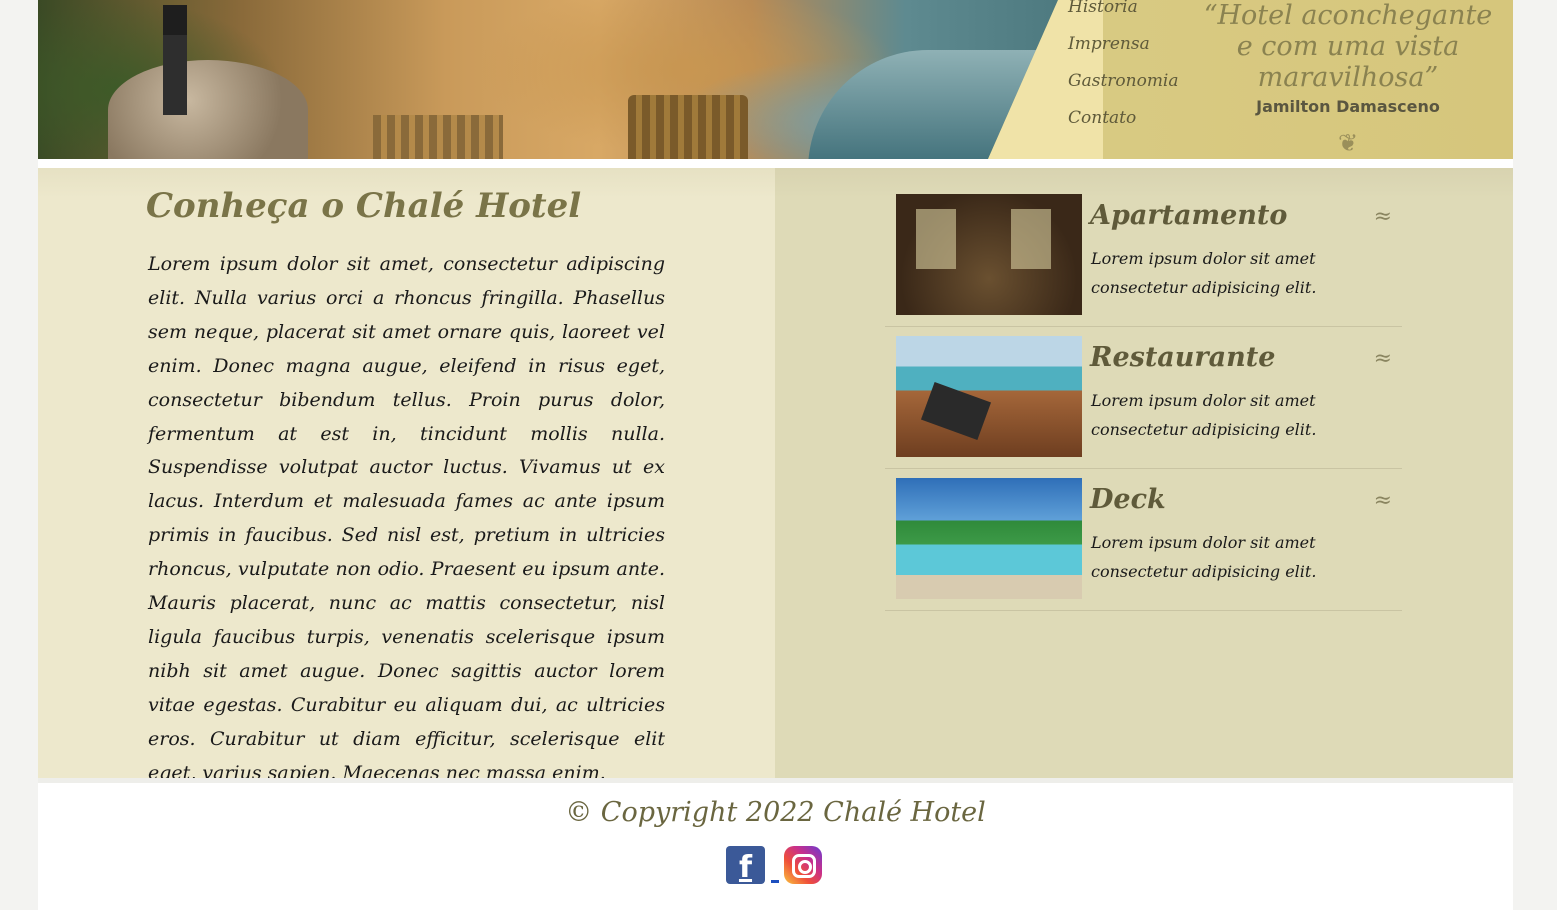  What do you see at coordinates (775, 846) in the screenshot?
I see `site-footer: © Copyright 2022 Chalé Hotel f` at bounding box center [775, 846].